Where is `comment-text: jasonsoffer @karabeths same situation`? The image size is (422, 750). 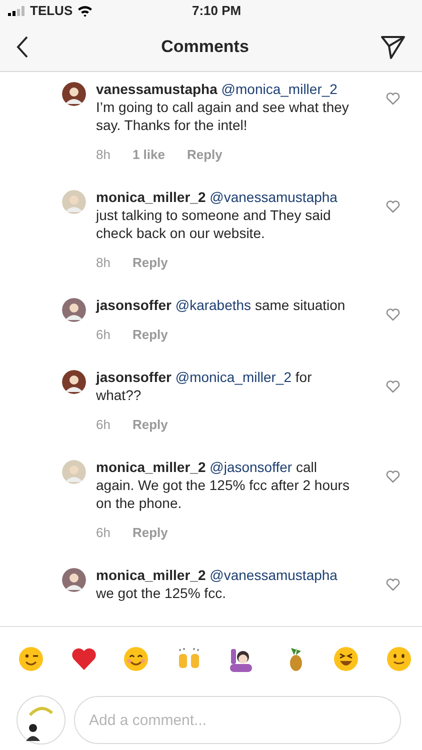
comment-text: jasonsoffer @karabeths same situation is located at coordinates (221, 305).